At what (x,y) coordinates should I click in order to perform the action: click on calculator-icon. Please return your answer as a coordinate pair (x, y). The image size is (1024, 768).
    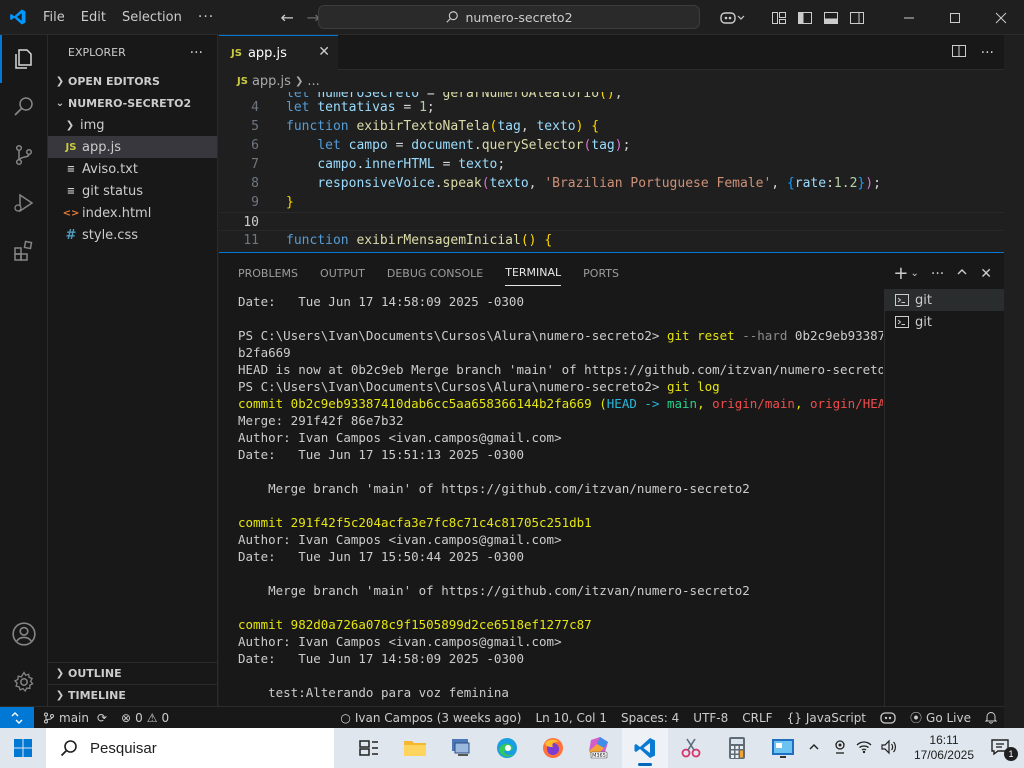
    Looking at the image, I should click on (737, 748).